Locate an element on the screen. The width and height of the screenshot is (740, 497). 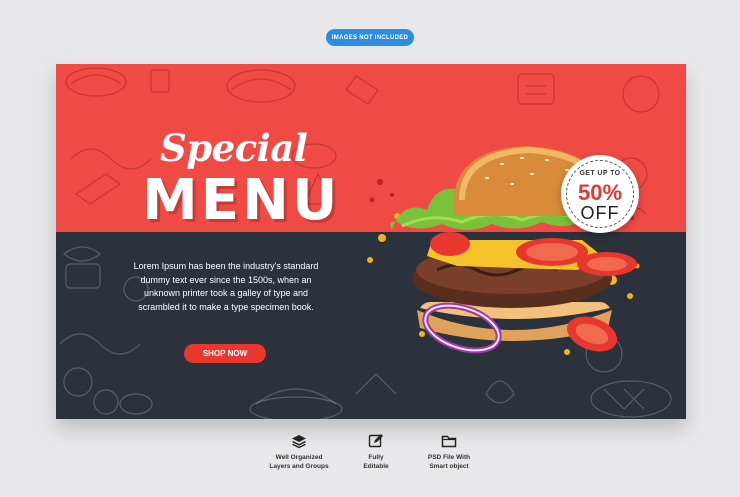
images-not-included-text: IMAGES NOT INCLUDED is located at coordinates (370, 37).